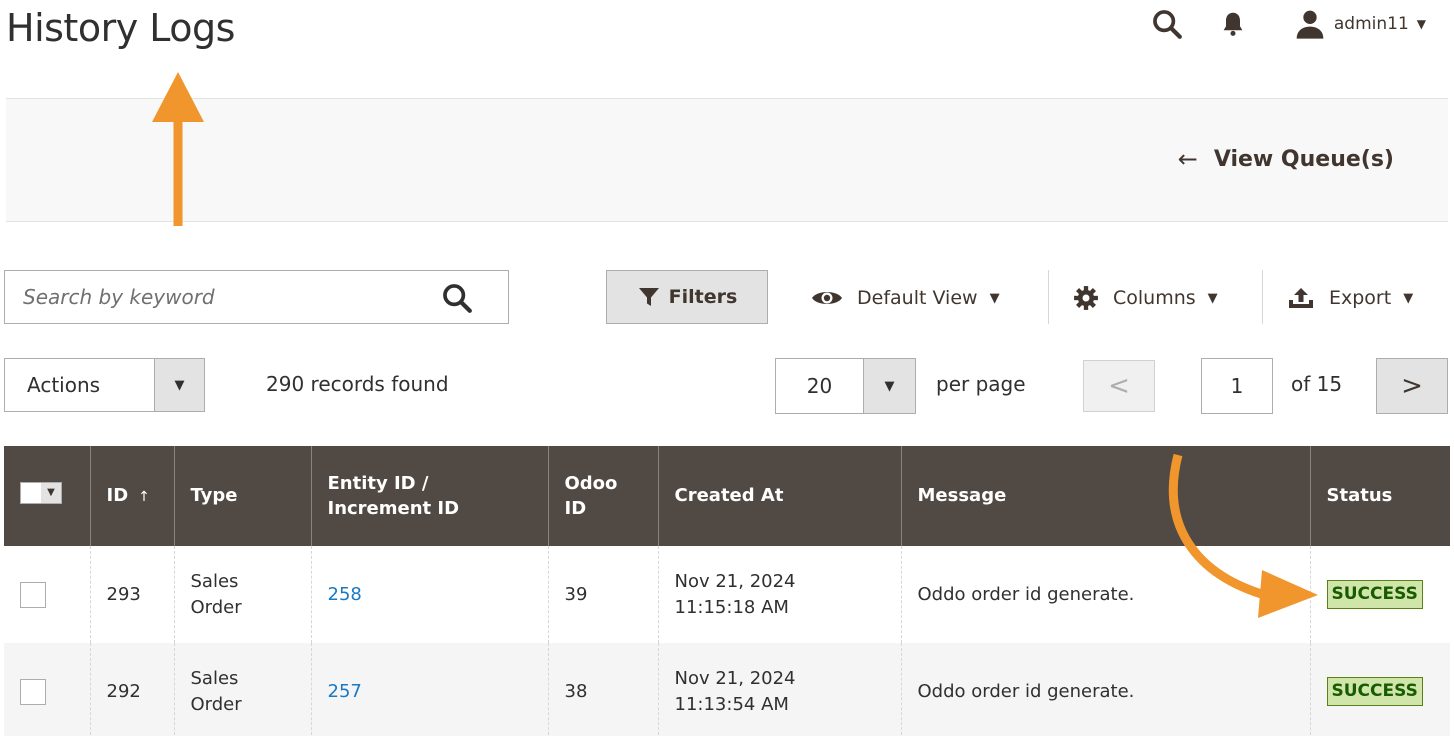 This screenshot has height=736, width=1454. Describe the element at coordinates (120, 28) in the screenshot. I see `page-title: History Logs` at that location.